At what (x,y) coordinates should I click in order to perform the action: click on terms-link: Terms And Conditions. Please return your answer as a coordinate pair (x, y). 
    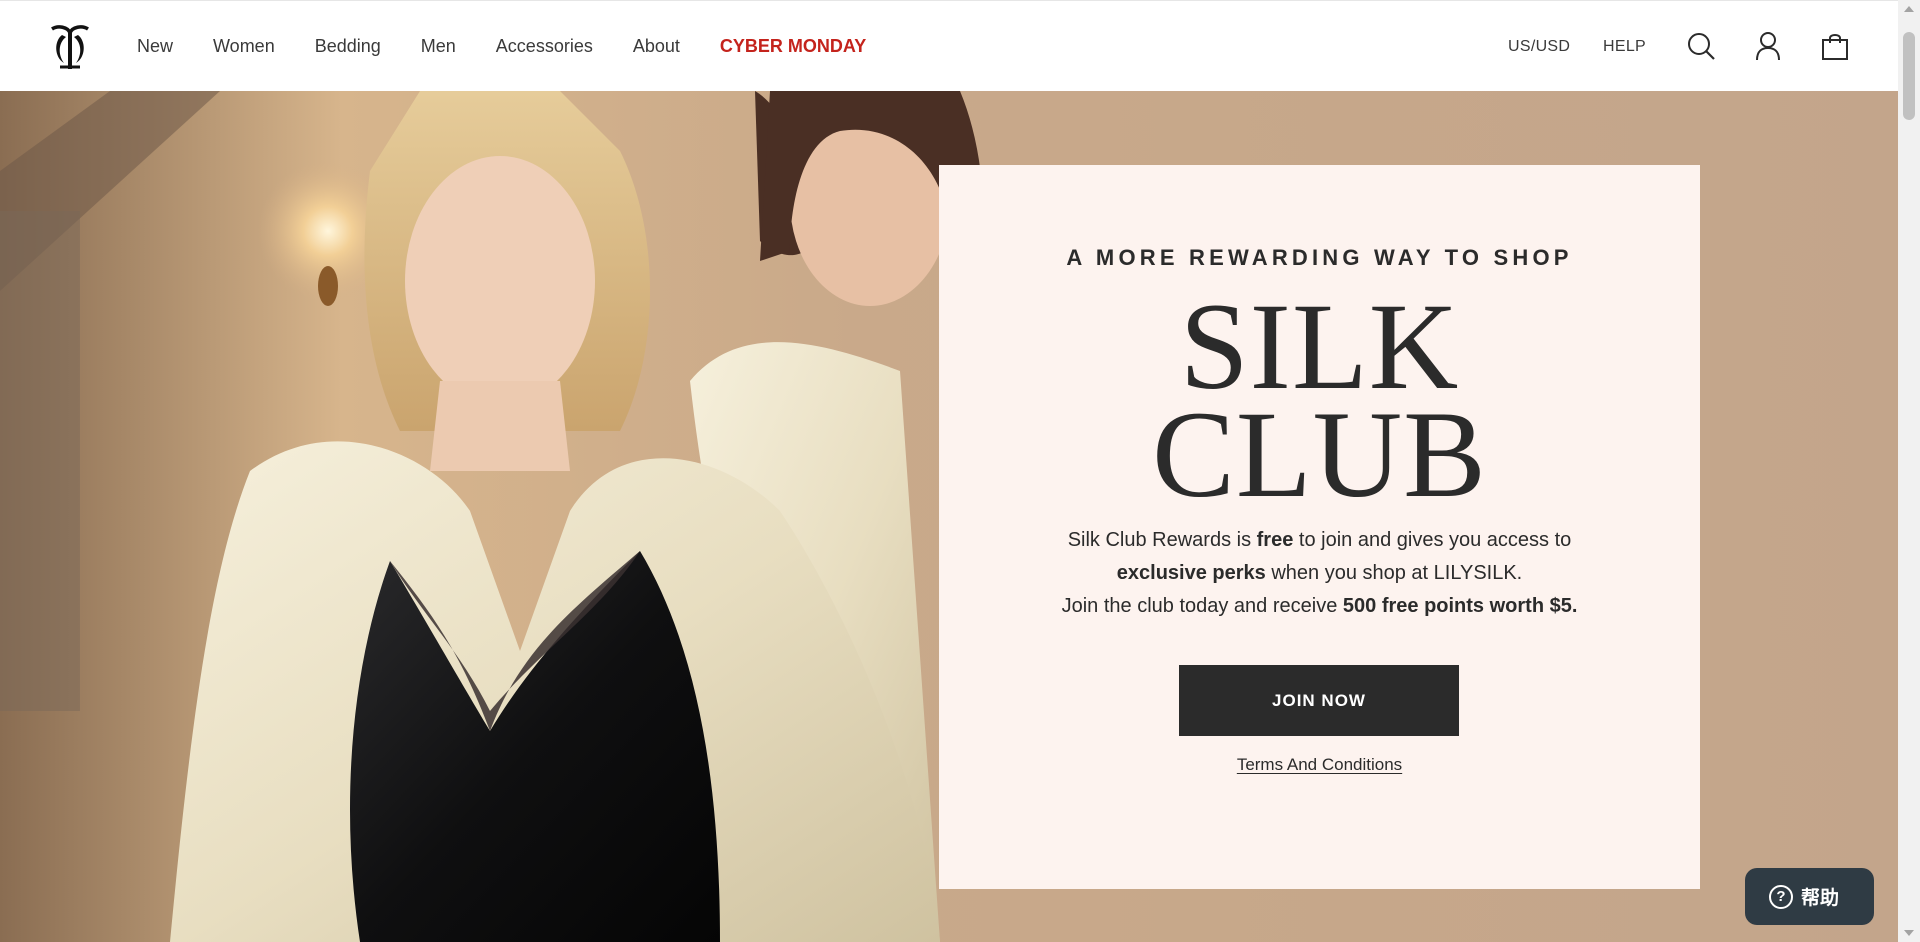
    Looking at the image, I should click on (1319, 765).